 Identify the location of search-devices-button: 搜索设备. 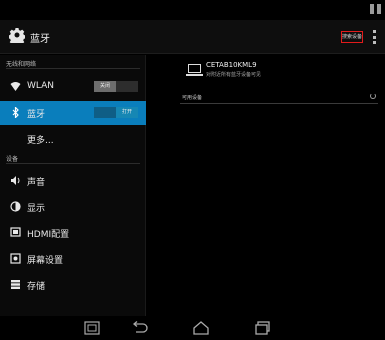
(352, 37).